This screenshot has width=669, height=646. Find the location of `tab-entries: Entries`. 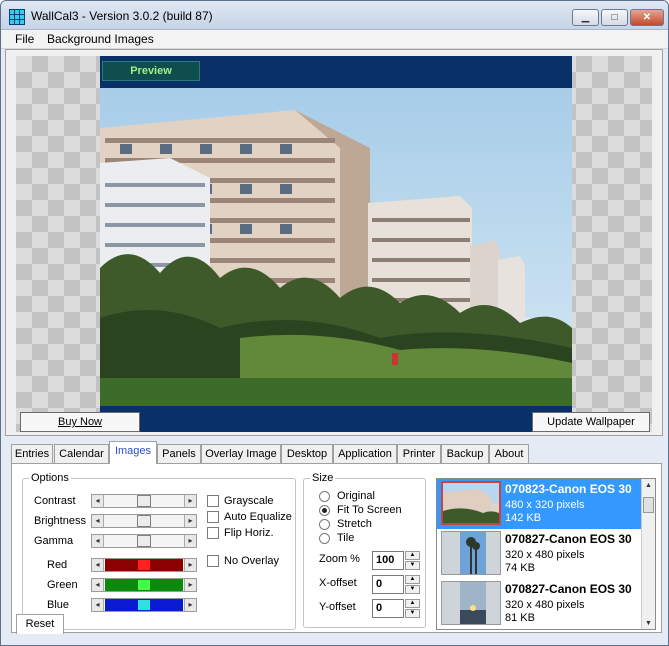

tab-entries: Entries is located at coordinates (32, 454).